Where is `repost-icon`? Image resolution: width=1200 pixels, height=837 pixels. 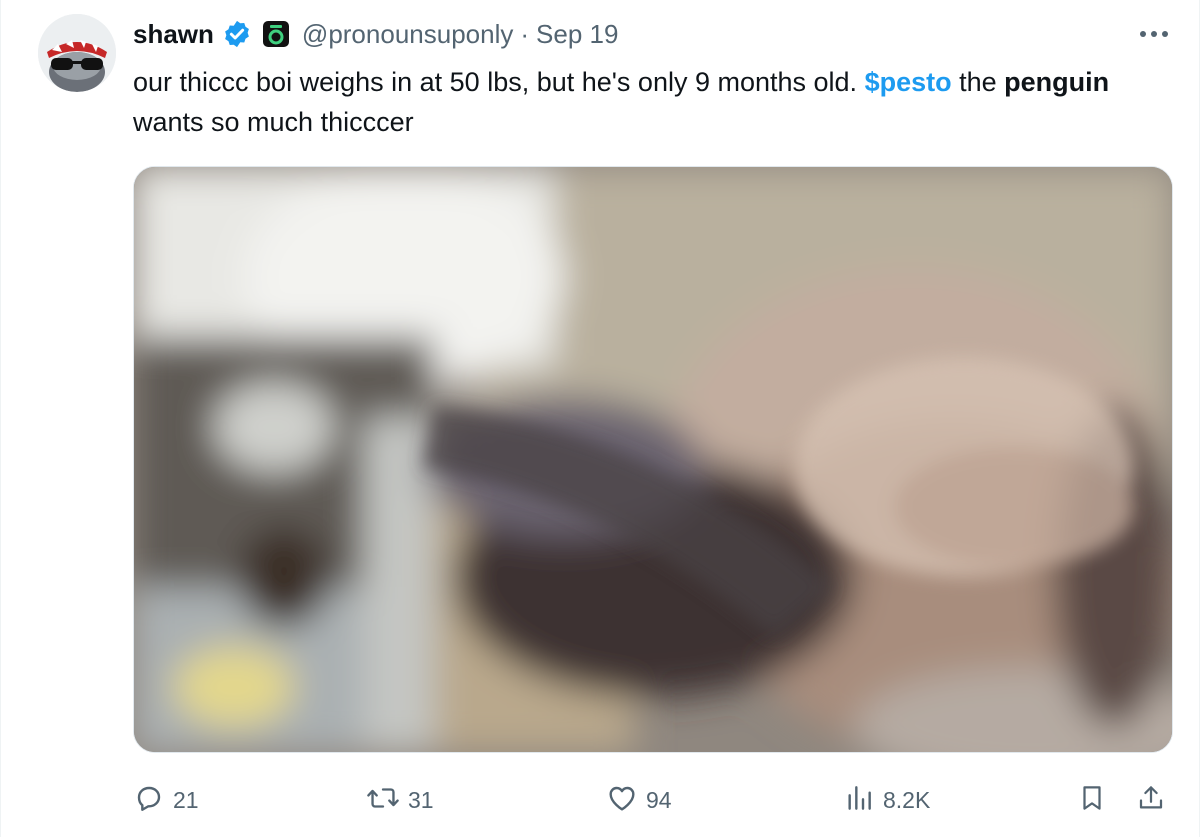
repost-icon is located at coordinates (383, 800).